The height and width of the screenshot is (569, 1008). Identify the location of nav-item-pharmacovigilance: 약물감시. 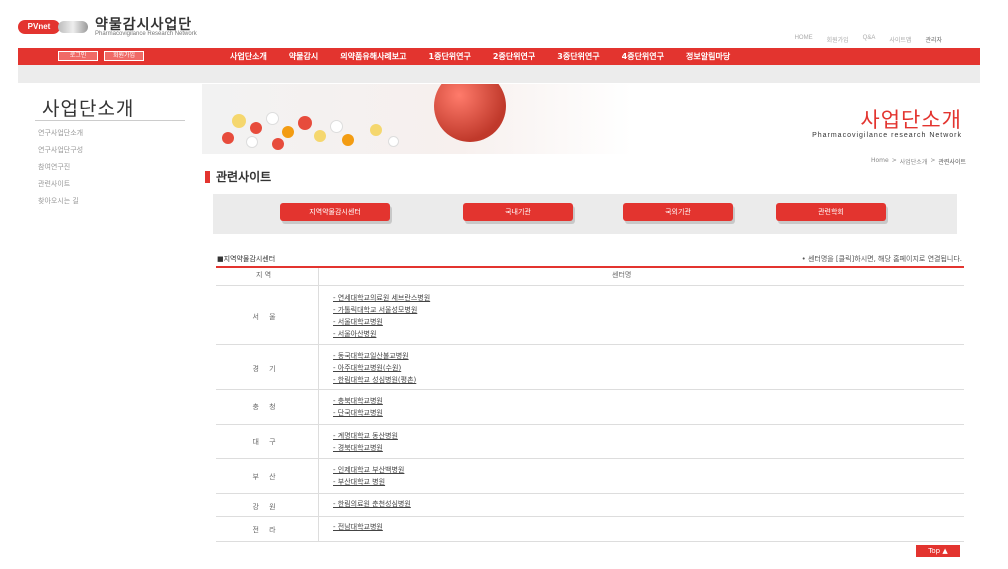
(303, 56).